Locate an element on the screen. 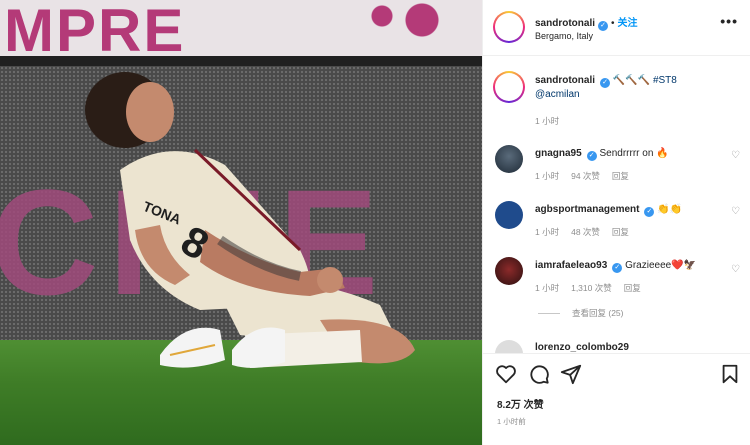 This screenshot has height=445, width=750. comment-meta: 1 小时 1,310 次赞 回复 is located at coordinates (594, 288).